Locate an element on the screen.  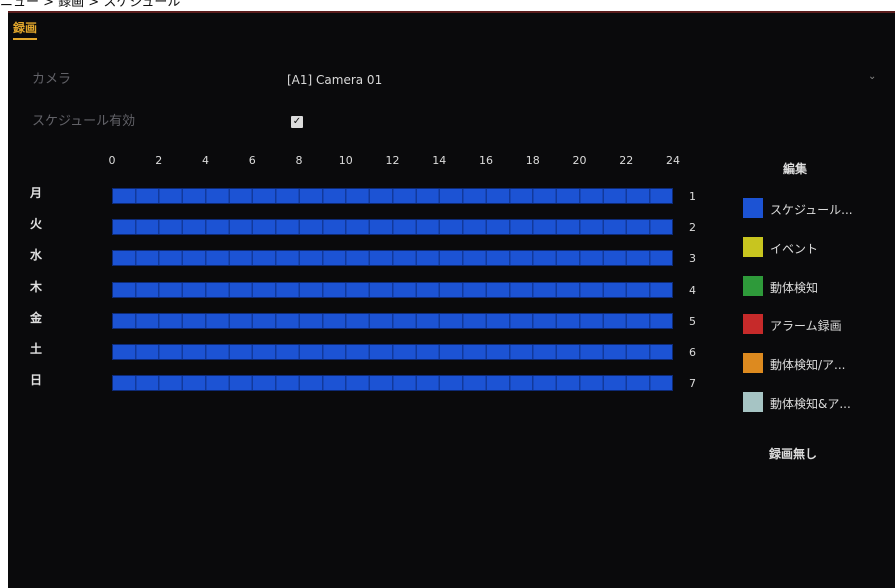
schedule-enable-checkbox: ✓ is located at coordinates (297, 122).